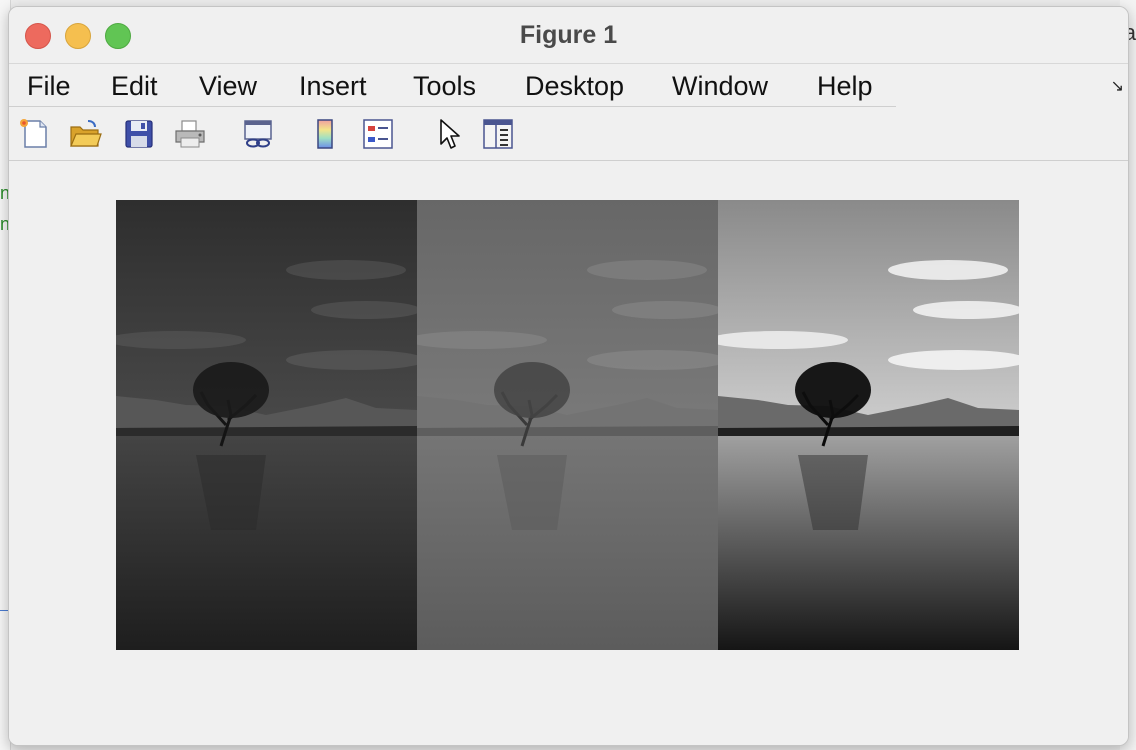 Image resolution: width=1136 pixels, height=750 pixels. What do you see at coordinates (258, 134) in the screenshot?
I see `link-plot-icon` at bounding box center [258, 134].